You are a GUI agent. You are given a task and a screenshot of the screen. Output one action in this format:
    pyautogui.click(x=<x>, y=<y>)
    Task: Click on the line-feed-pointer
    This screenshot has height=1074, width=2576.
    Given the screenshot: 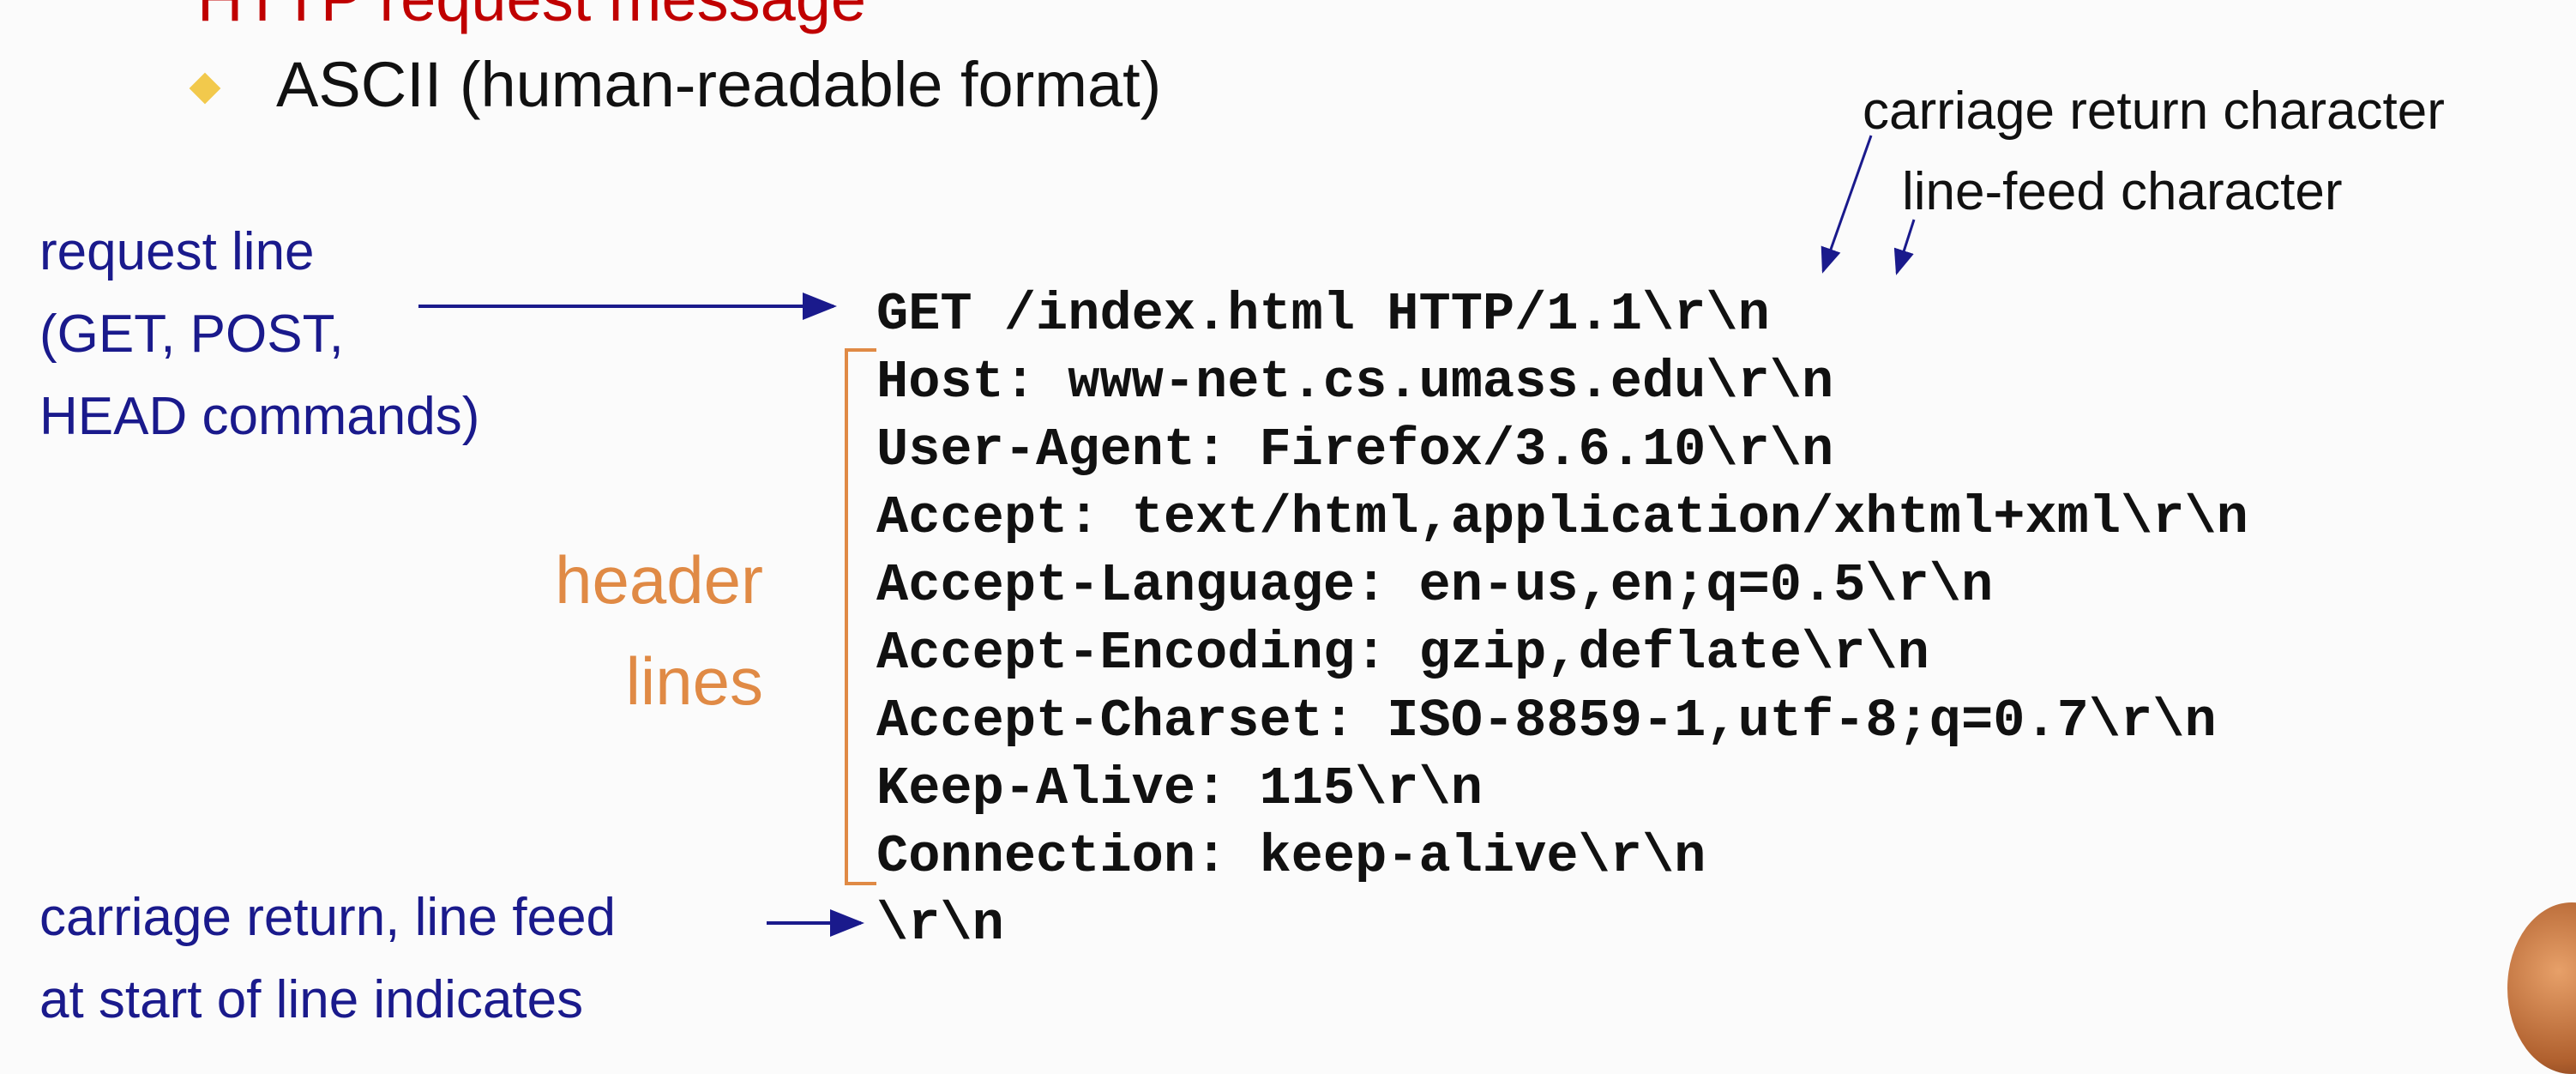 What is the action you would take?
    pyautogui.click(x=1904, y=247)
    